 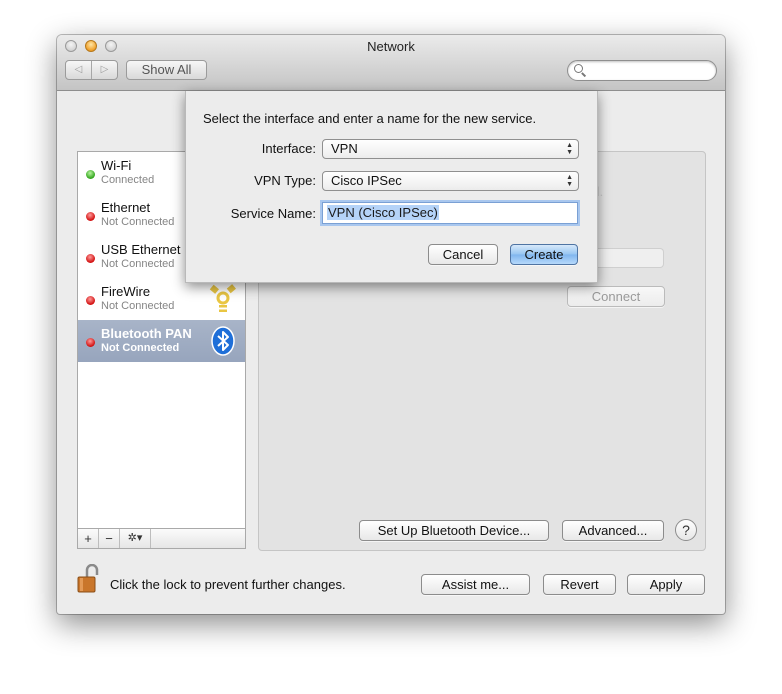 What do you see at coordinates (104, 70) in the screenshot?
I see `forward-button: ▷` at bounding box center [104, 70].